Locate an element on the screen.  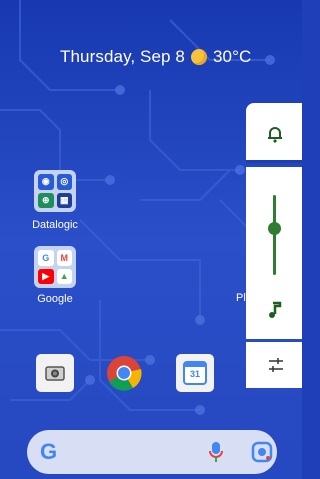
calendar-app: 31 is located at coordinates (195, 373).